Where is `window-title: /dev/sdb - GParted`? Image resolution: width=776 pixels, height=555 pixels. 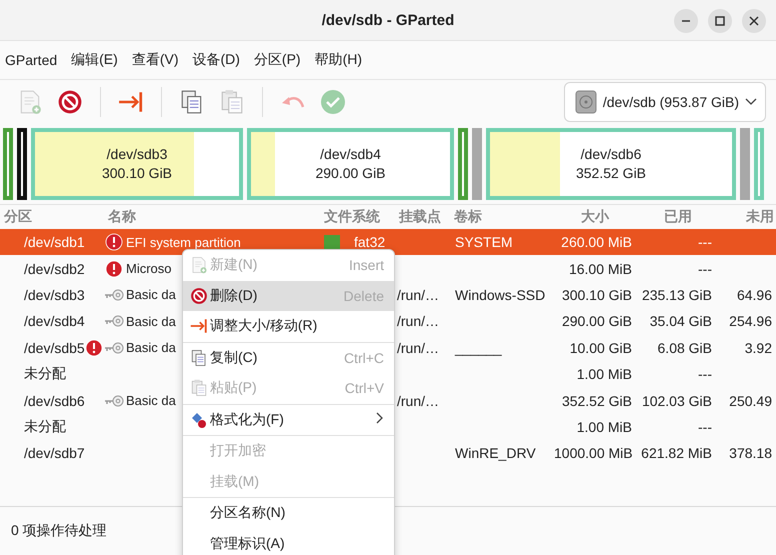 window-title: /dev/sdb - GParted is located at coordinates (388, 20).